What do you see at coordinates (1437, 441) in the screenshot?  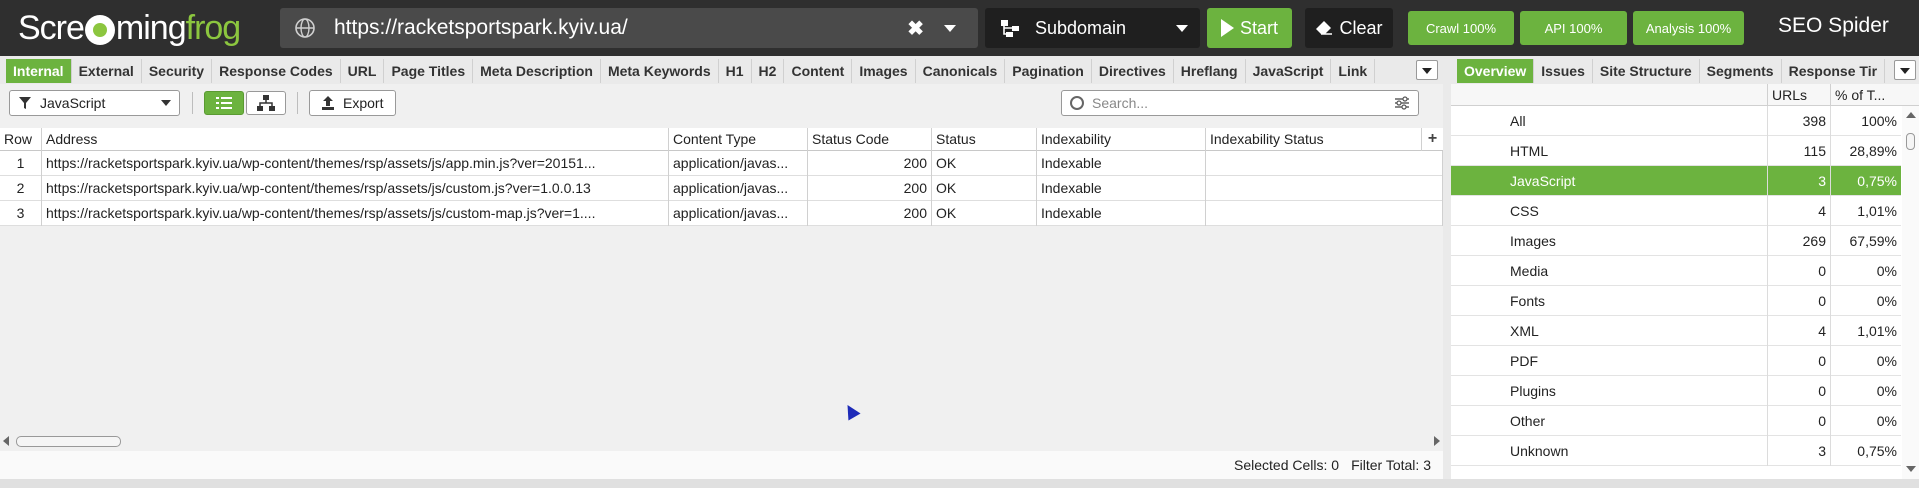 I see `scroll-right-icon` at bounding box center [1437, 441].